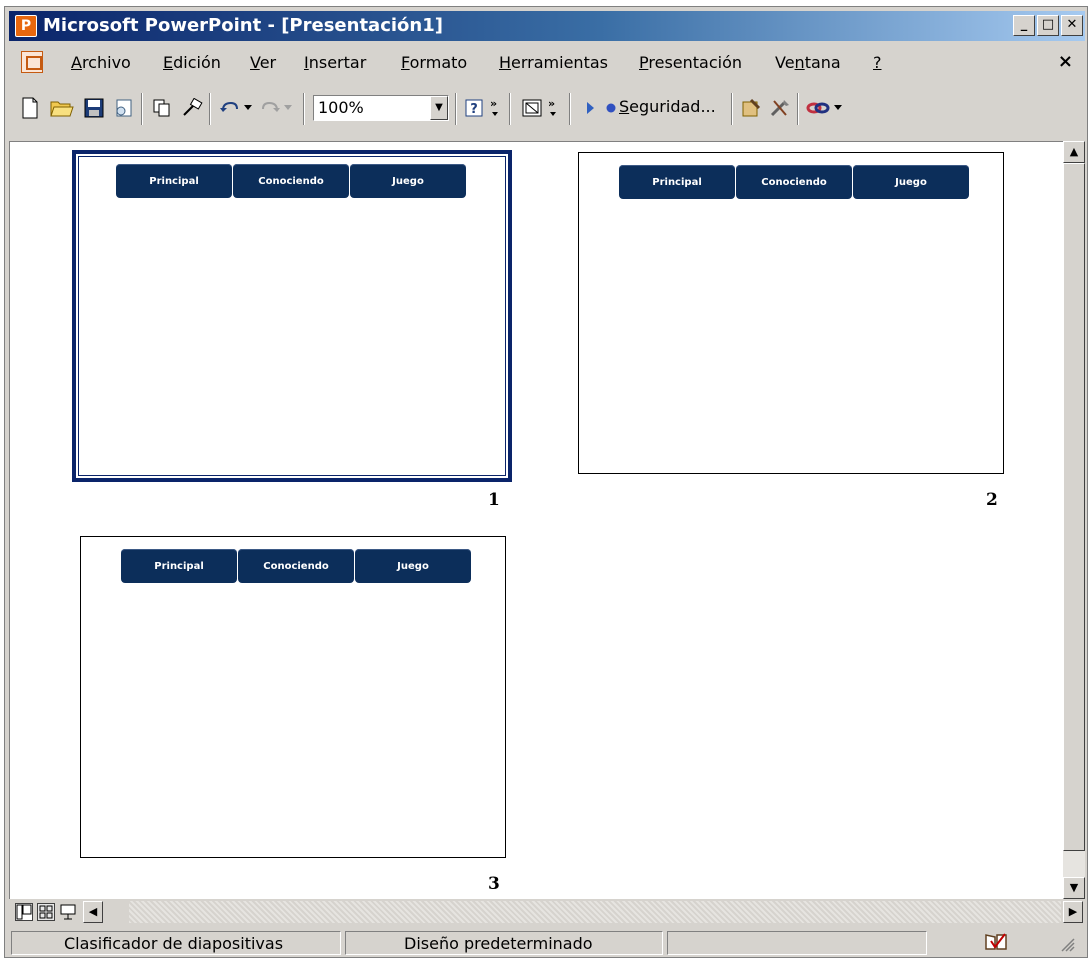 This screenshot has width=1088, height=958. I want to click on slide-number-2: 2, so click(992, 500).